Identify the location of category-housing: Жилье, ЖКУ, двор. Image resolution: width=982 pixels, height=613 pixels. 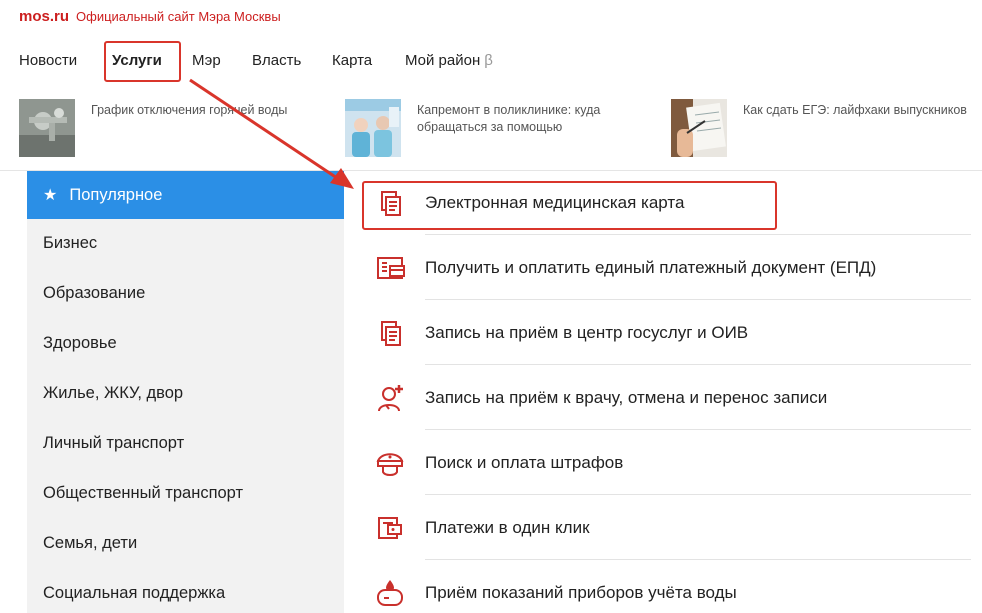
(113, 393).